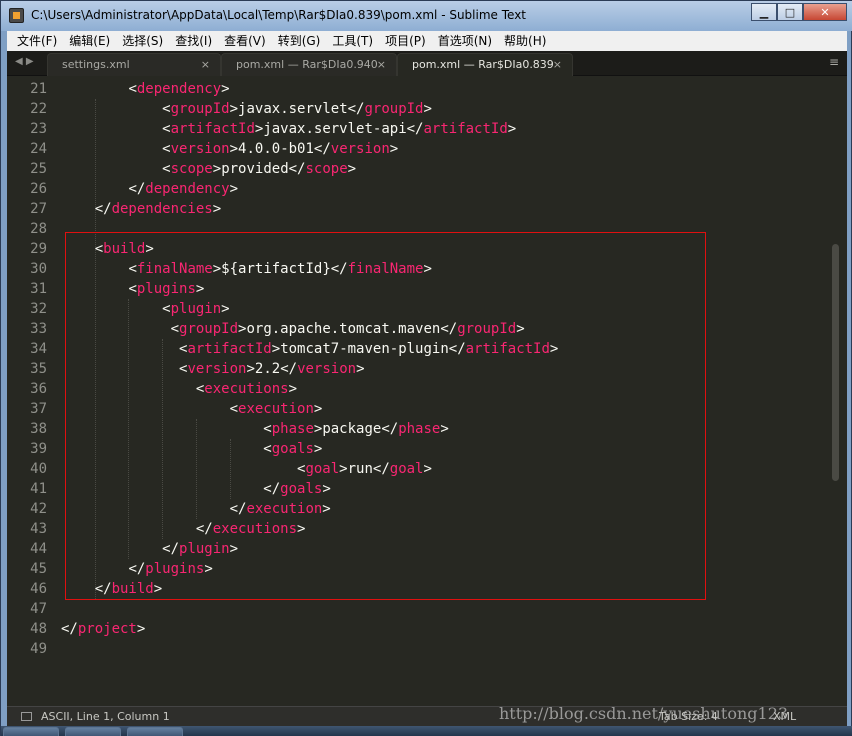 The image size is (852, 736). I want to click on tab-label: pom.xml — Rar$DIa0.839, so click(483, 64).